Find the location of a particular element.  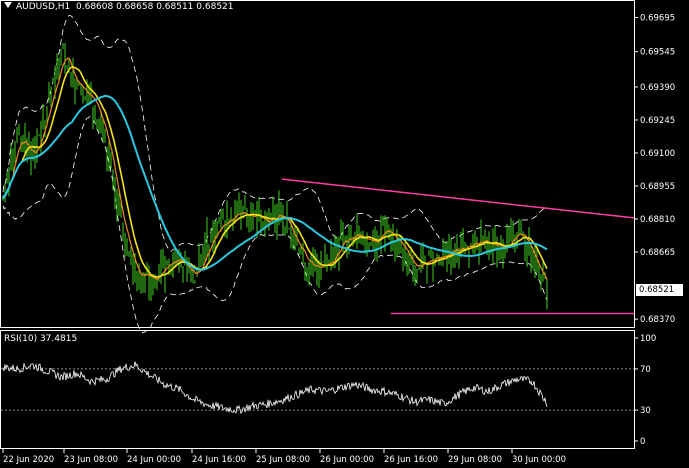

time-tick-label: 26 Jun 16:00 is located at coordinates (411, 460).